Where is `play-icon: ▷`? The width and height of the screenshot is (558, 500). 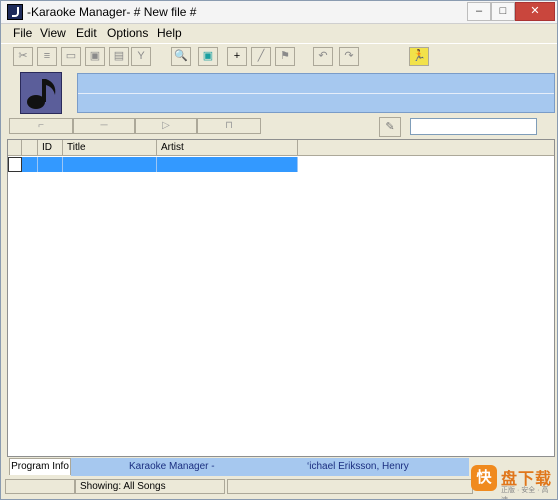 play-icon: ▷ is located at coordinates (166, 126).